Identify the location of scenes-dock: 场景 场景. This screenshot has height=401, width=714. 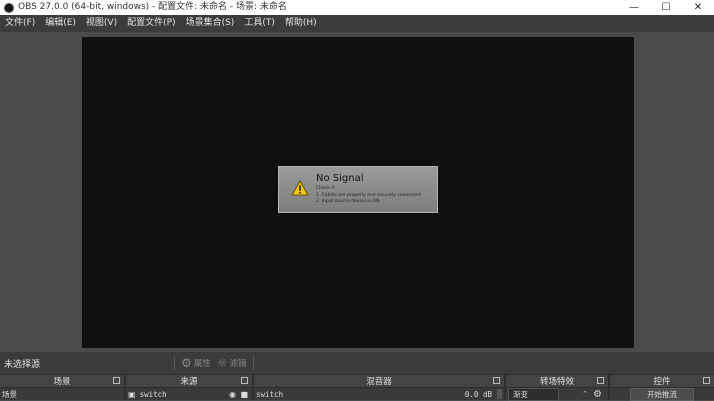
(62, 387).